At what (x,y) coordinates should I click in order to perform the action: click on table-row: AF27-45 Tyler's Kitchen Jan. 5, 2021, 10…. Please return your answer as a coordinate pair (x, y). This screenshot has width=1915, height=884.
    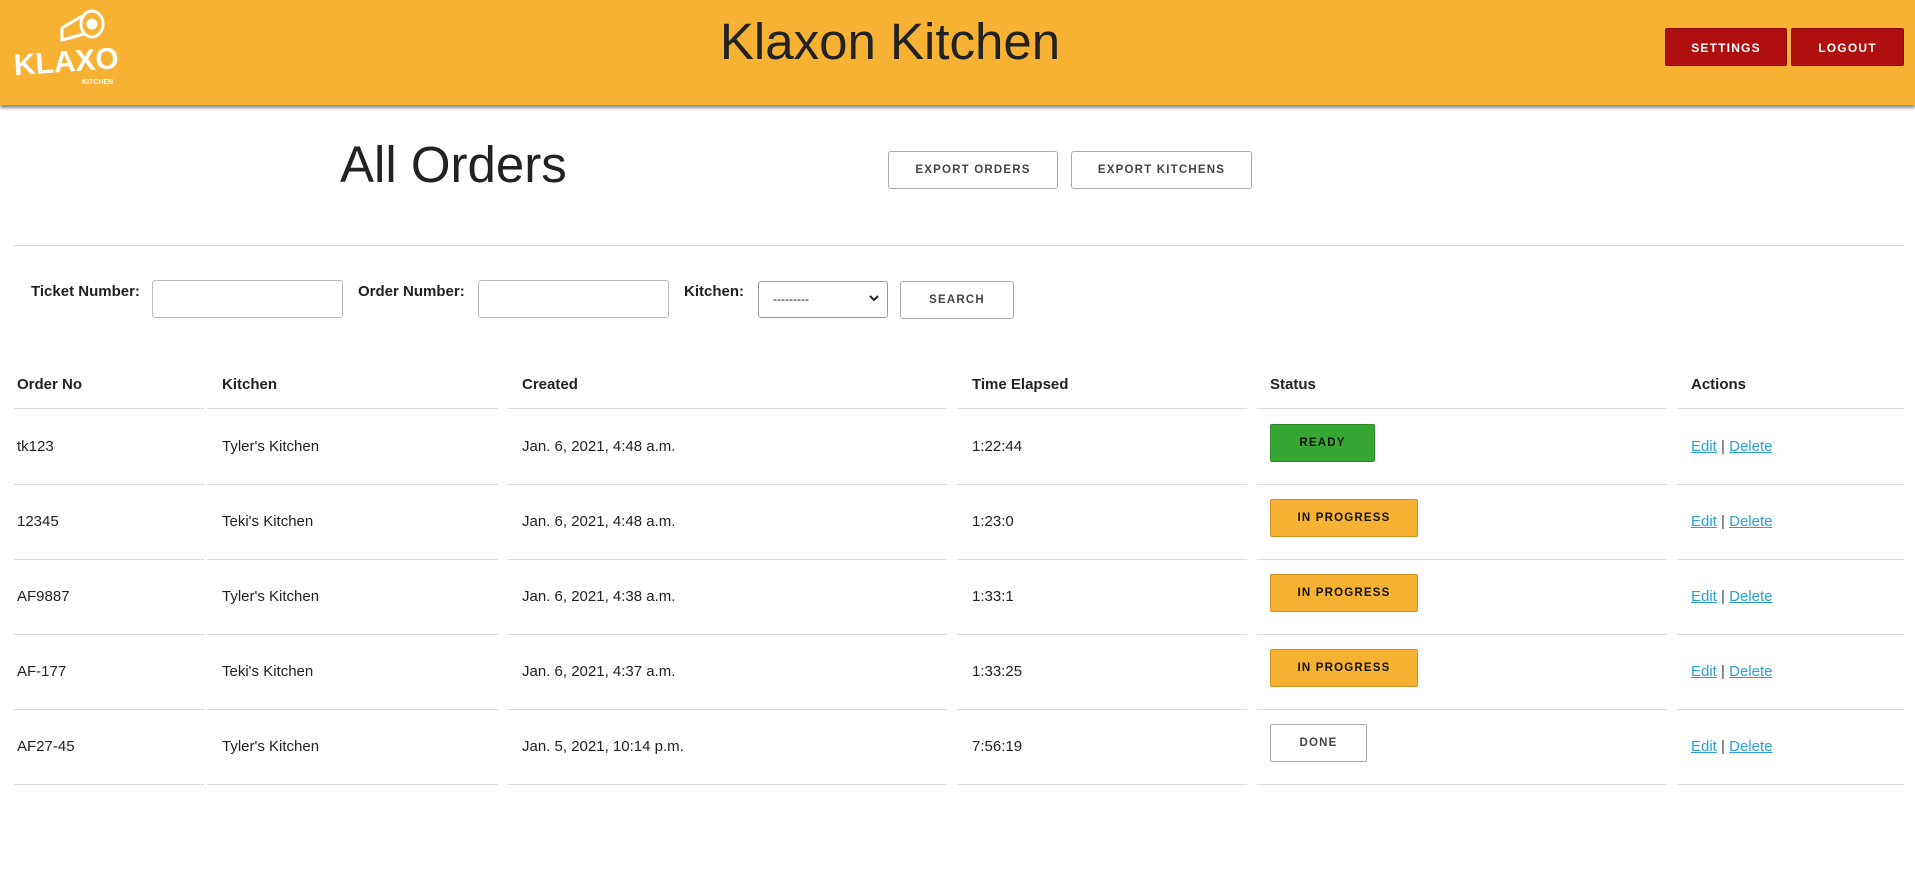
    Looking at the image, I should click on (959, 747).